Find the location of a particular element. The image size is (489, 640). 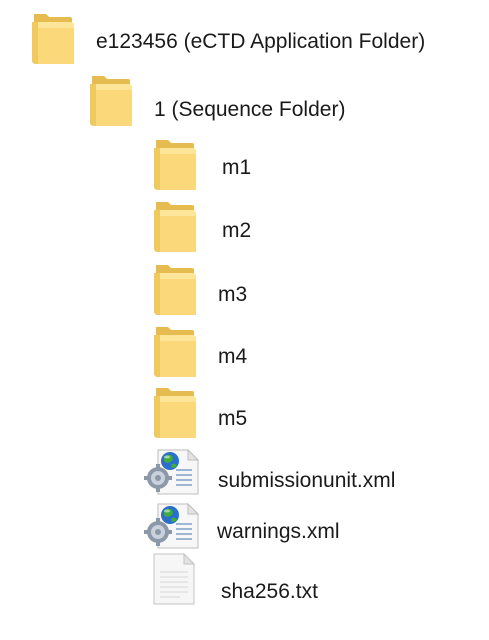

tree-item-label: 1 (Sequence Folder) is located at coordinates (250, 109).